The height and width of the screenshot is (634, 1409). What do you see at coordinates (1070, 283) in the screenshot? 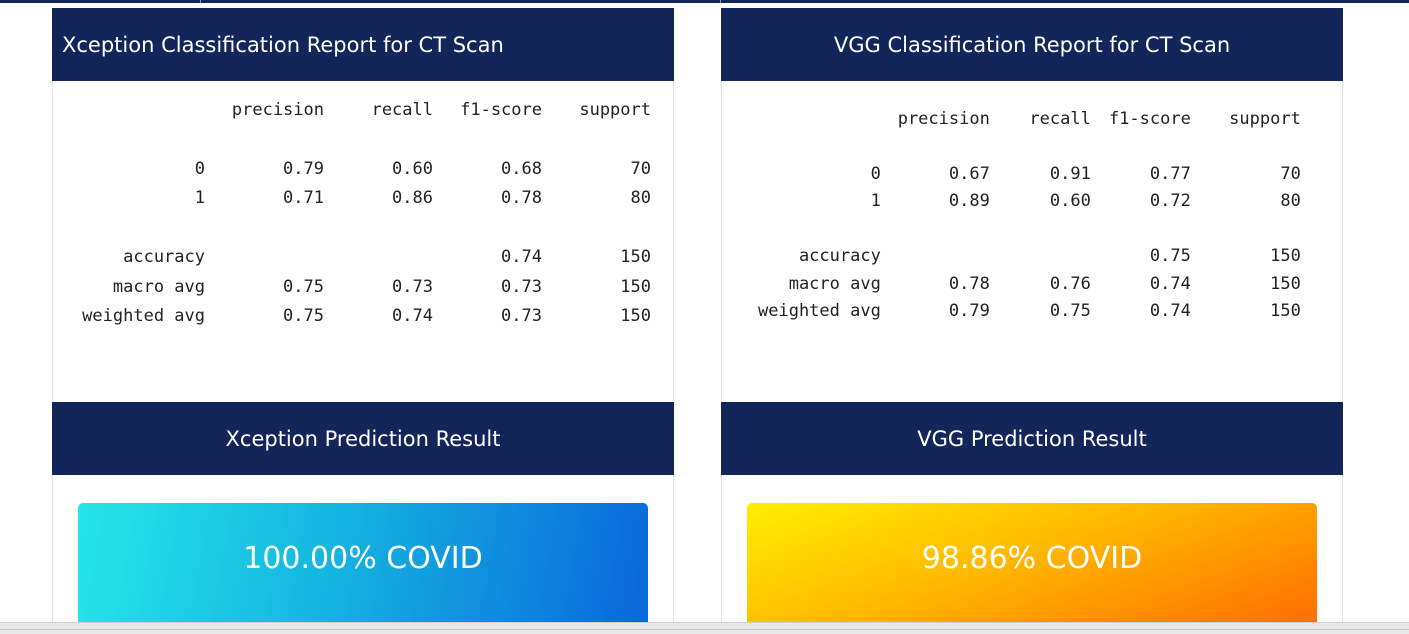
I see `table-cell: 0.76` at bounding box center [1070, 283].